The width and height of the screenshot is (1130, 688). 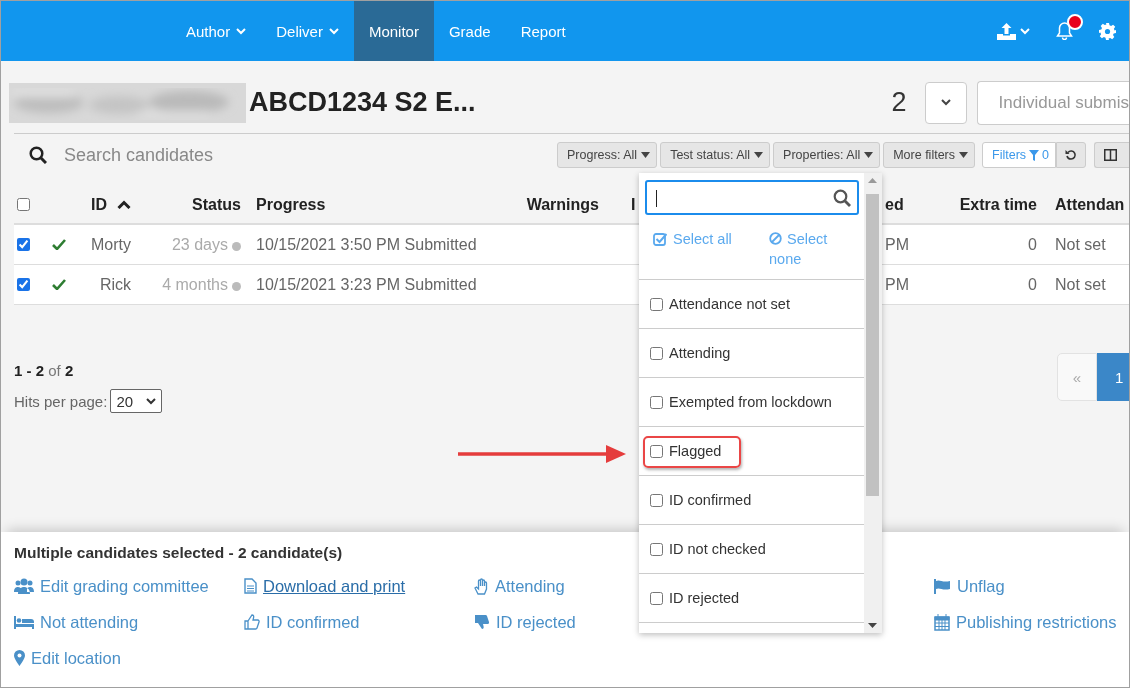 I want to click on filter-button: Progress: All, so click(x=607, y=155).